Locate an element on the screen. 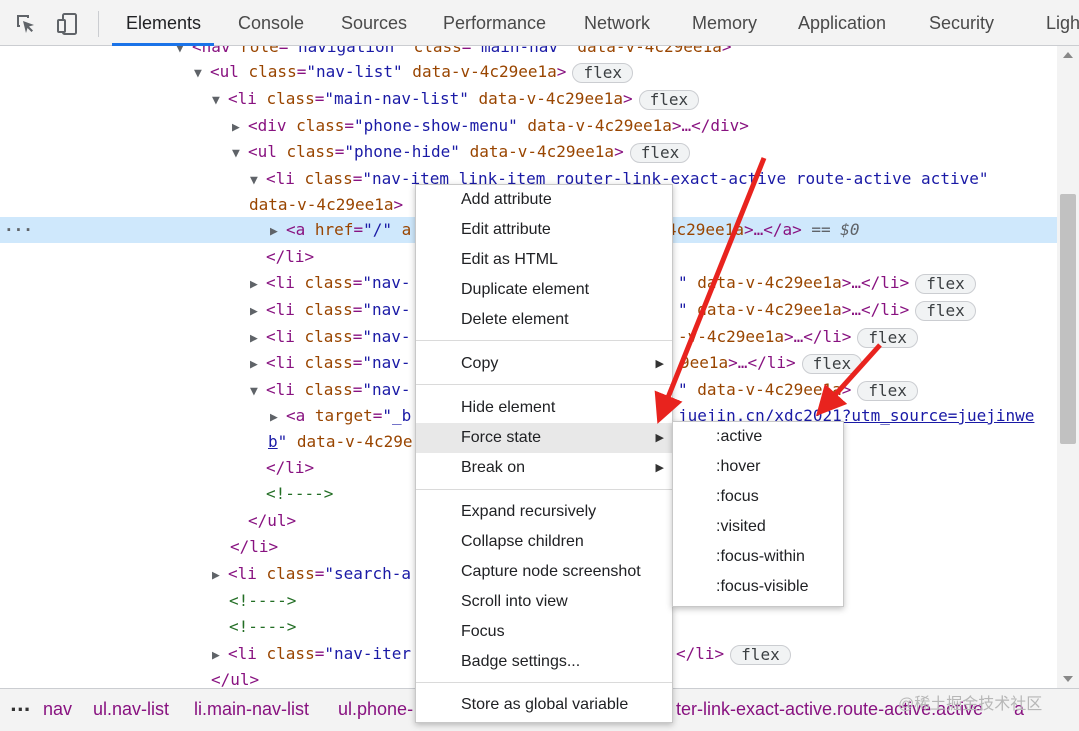 This screenshot has width=1079, height=731. force-state-hover: :hover is located at coordinates (758, 467).